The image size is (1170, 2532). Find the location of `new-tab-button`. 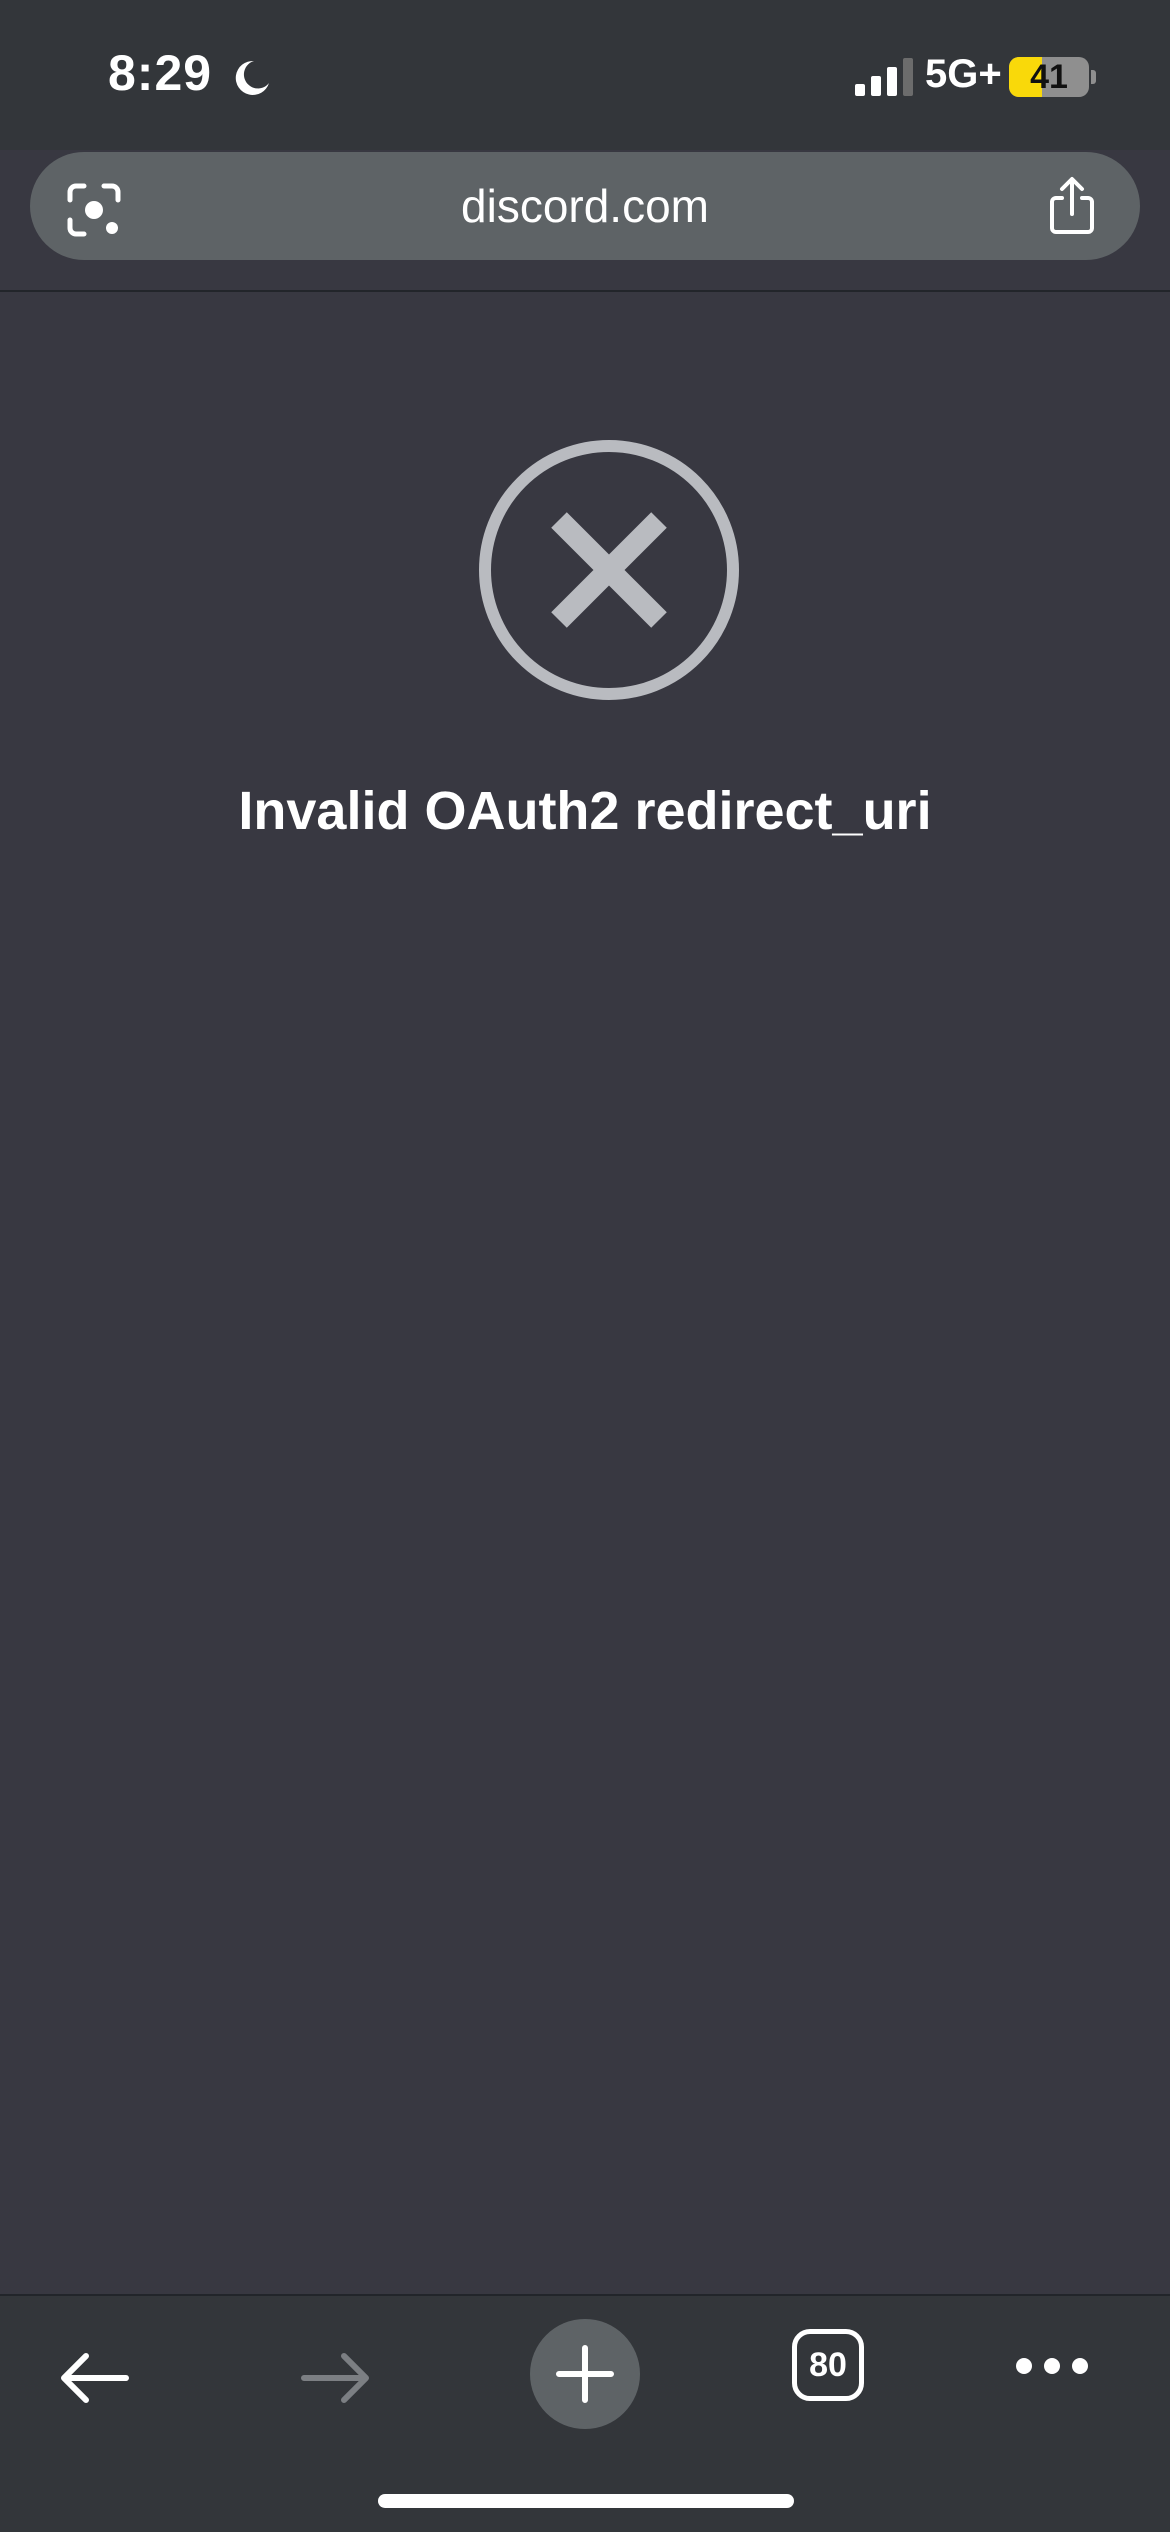

new-tab-button is located at coordinates (585, 2374).